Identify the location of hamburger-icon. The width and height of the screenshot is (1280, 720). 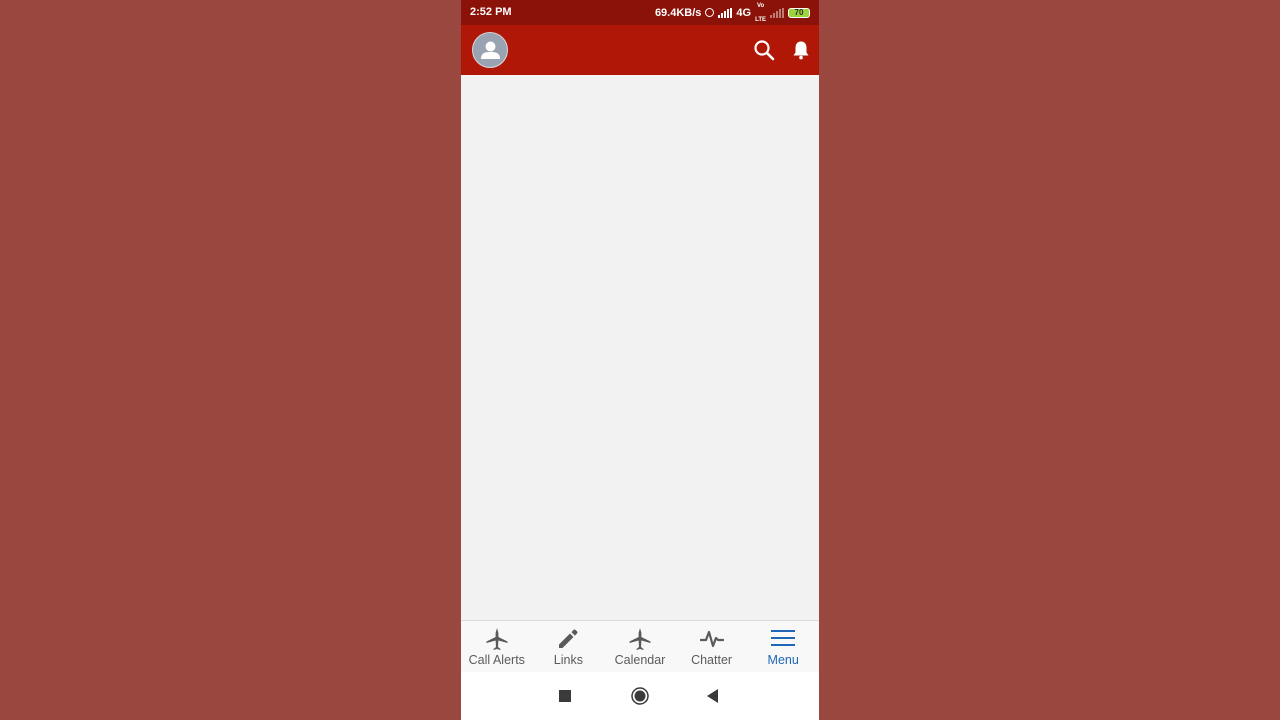
(783, 638).